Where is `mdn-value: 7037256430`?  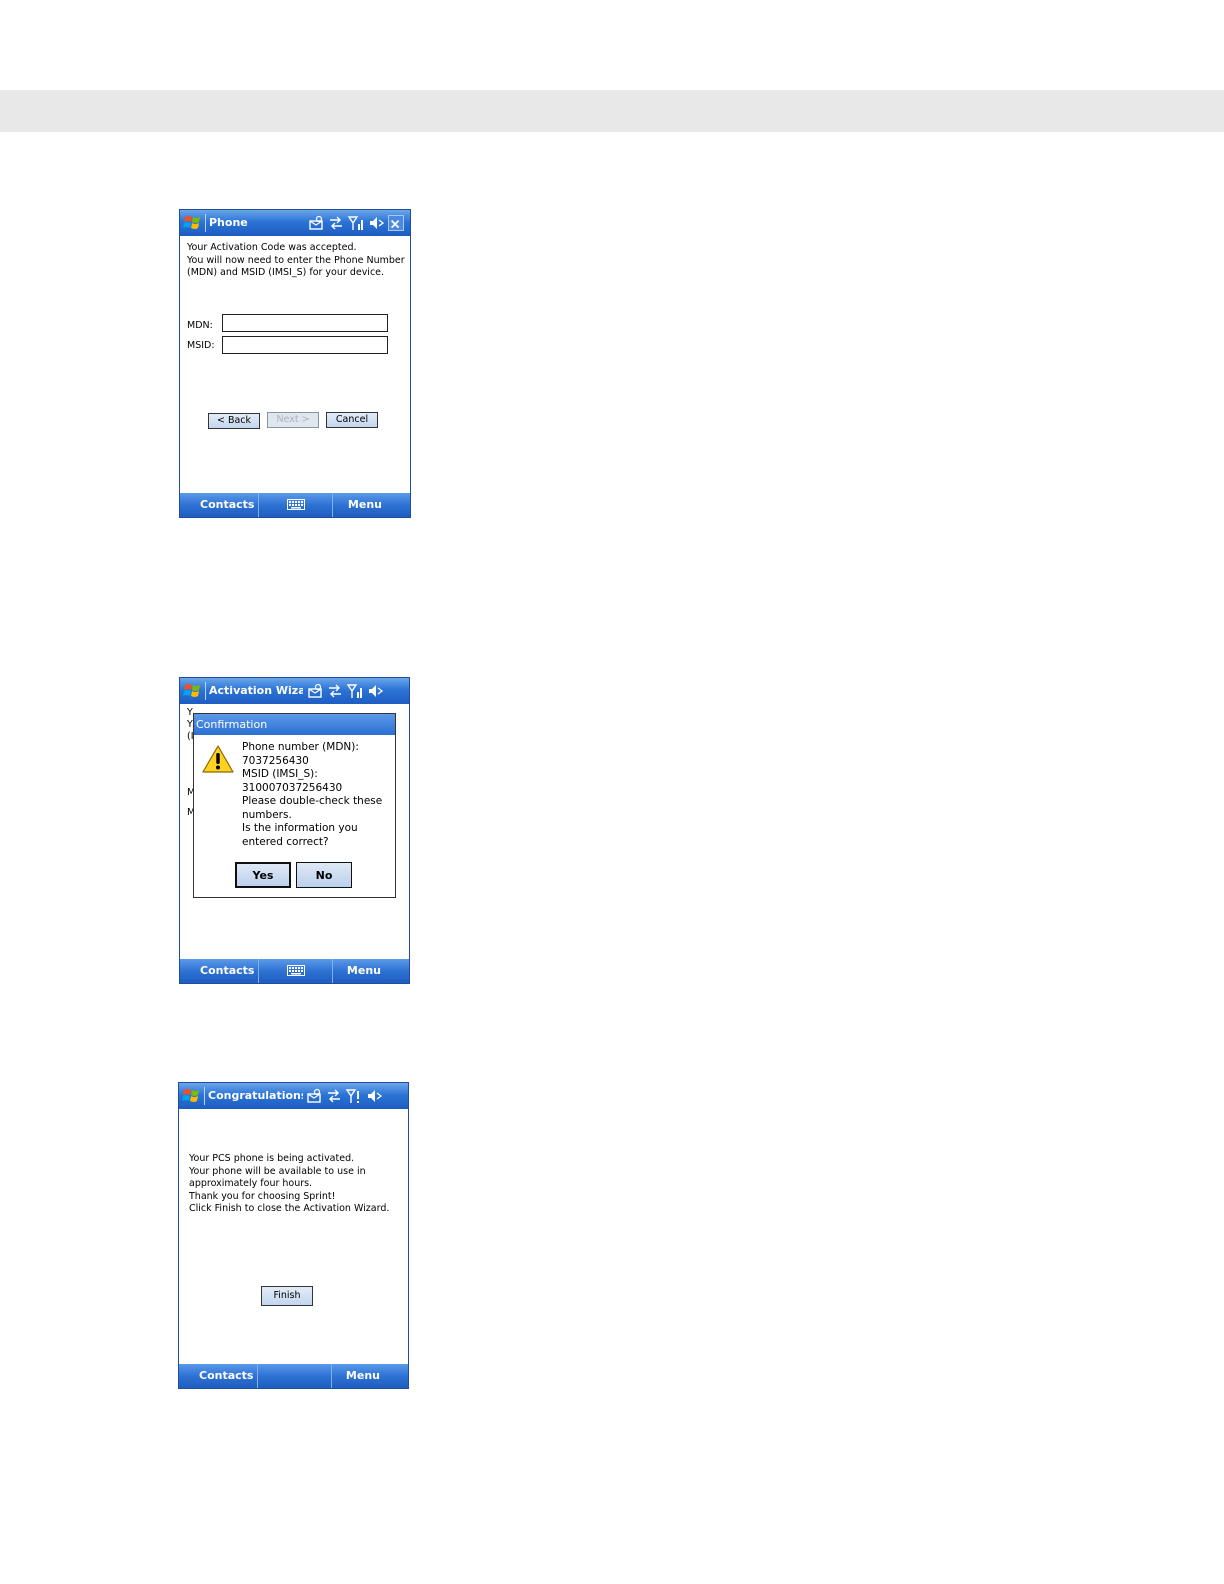 mdn-value: 7037256430 is located at coordinates (275, 760).